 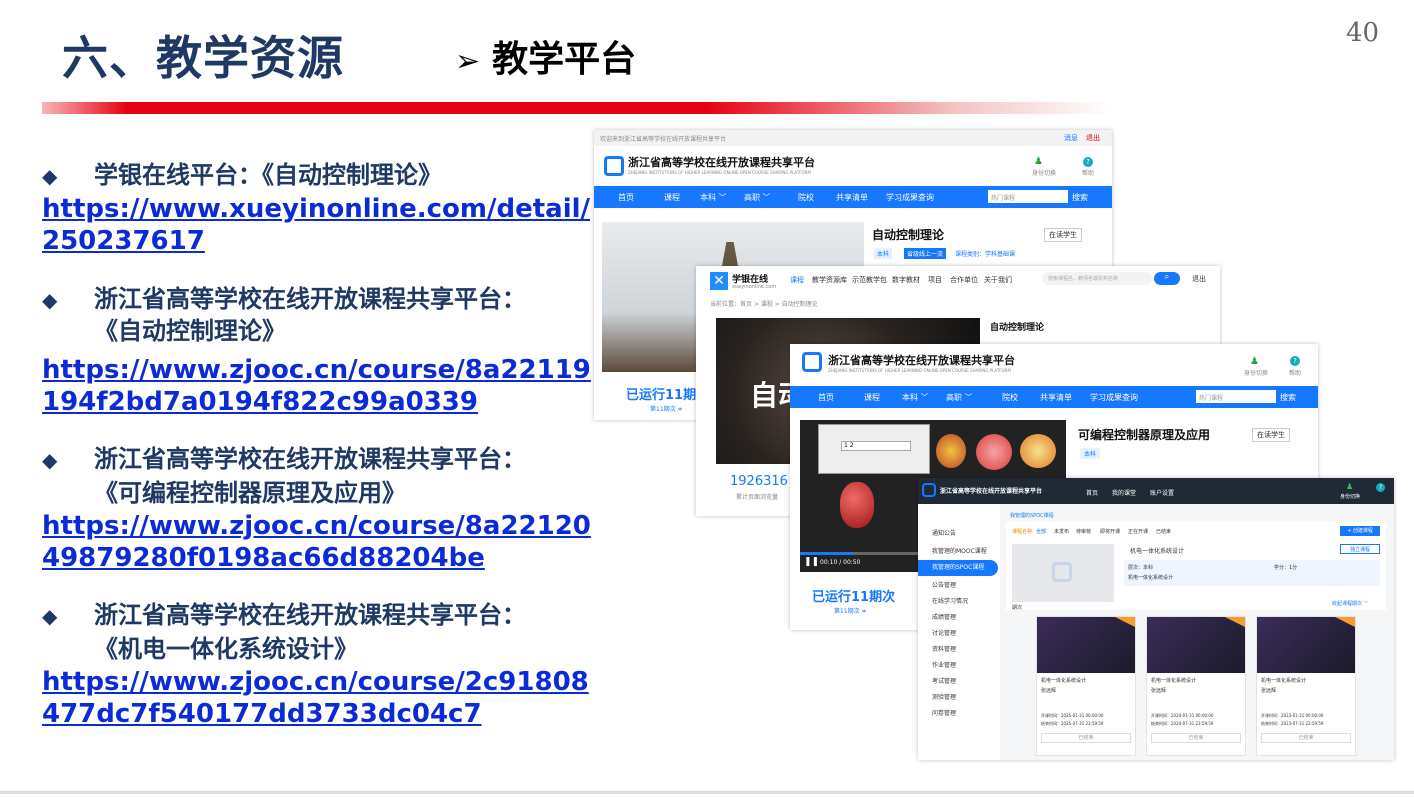 I want to click on nav-item: 教学资源库, so click(x=829, y=280).